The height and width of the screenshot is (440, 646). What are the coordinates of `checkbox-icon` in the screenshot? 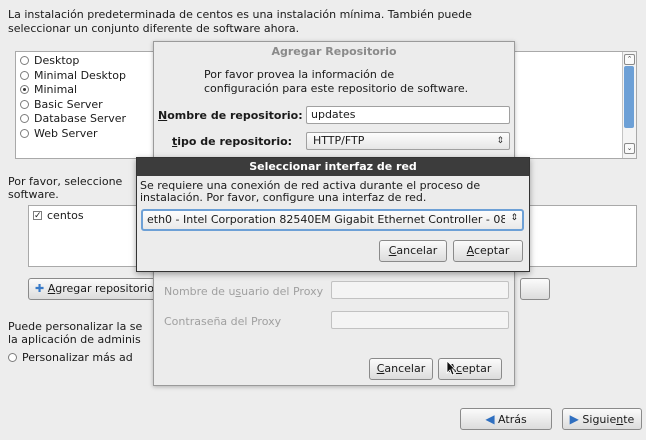 It's located at (37, 216).